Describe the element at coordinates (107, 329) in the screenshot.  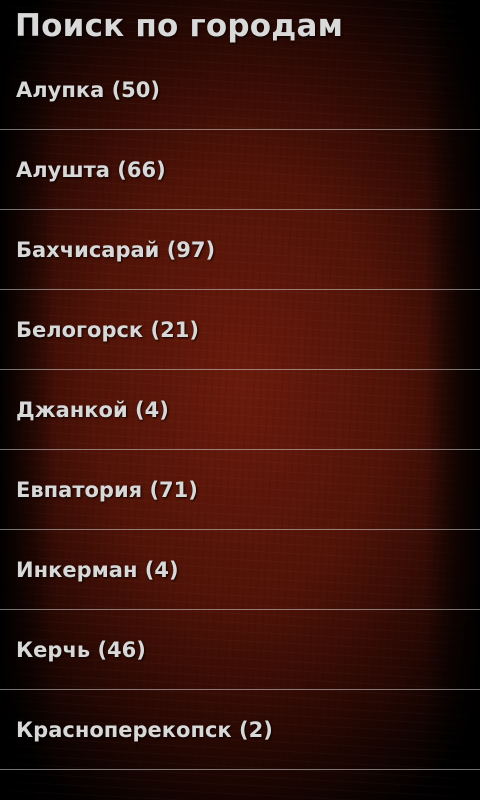
I see `city-label: Белогорск (21)` at that location.